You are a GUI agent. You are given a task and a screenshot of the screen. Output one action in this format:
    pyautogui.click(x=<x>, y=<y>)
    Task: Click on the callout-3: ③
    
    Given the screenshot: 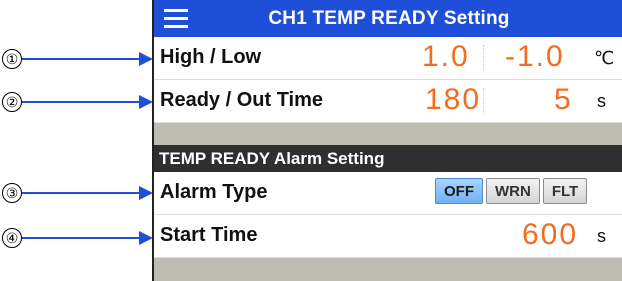 What is the action you would take?
    pyautogui.click(x=76, y=193)
    